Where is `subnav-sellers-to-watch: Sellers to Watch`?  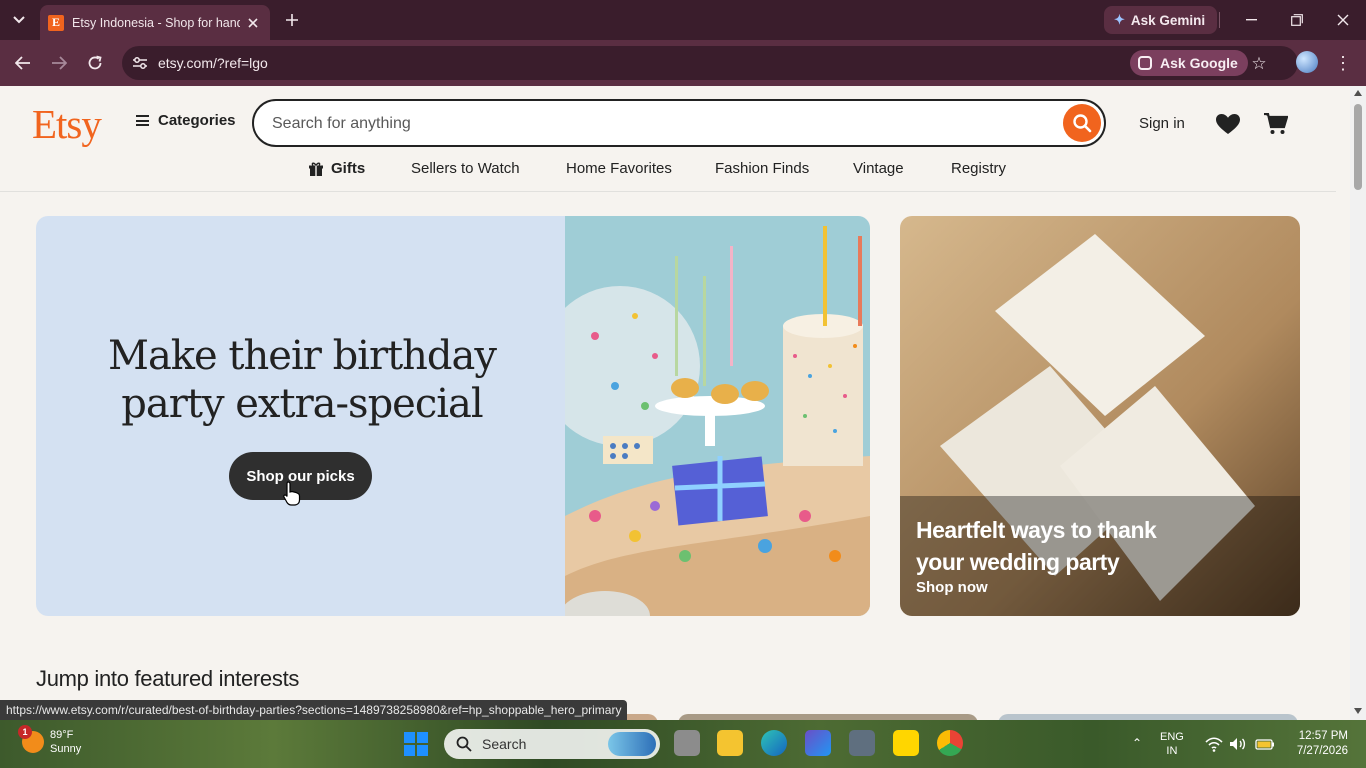
subnav-sellers-to-watch: Sellers to Watch is located at coordinates (465, 168).